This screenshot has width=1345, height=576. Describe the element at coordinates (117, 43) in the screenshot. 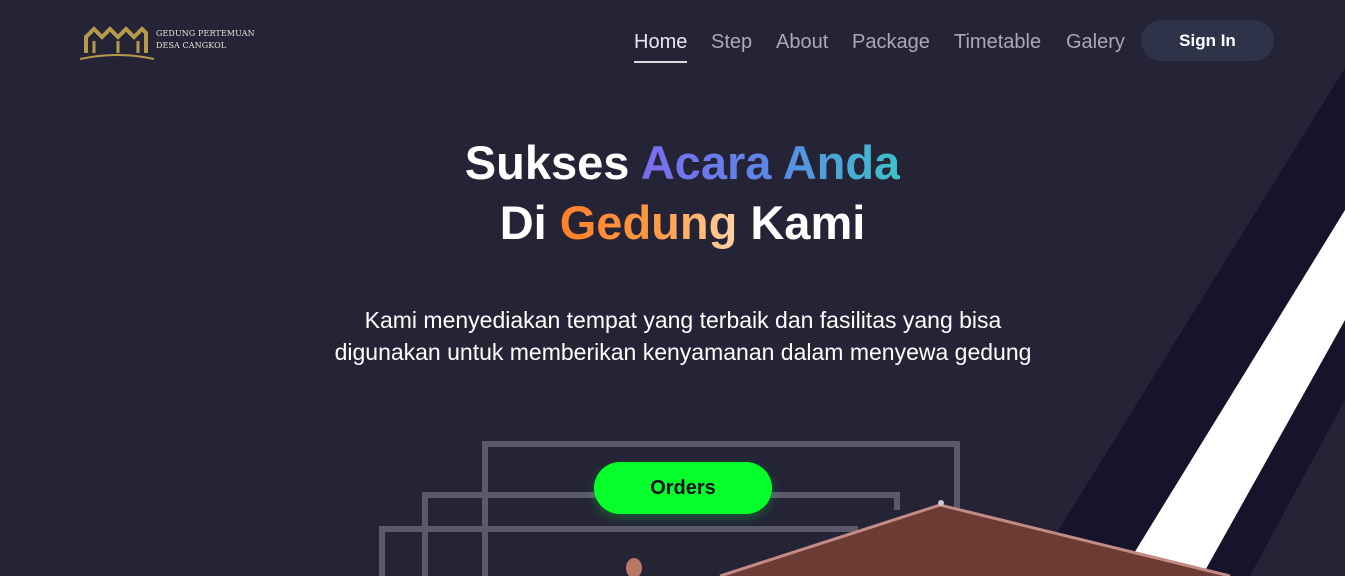

I see `building-logo-icon` at that location.